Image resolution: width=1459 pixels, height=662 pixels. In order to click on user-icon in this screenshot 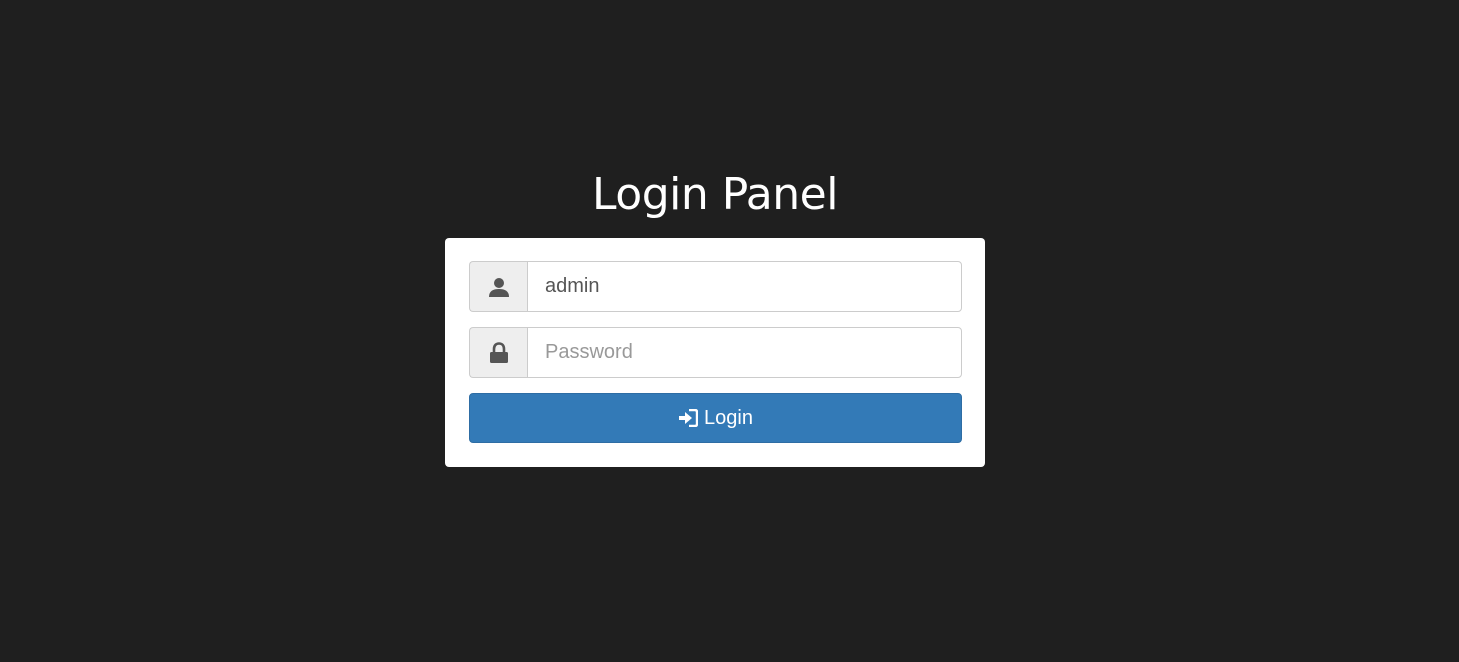, I will do `click(498, 287)`.